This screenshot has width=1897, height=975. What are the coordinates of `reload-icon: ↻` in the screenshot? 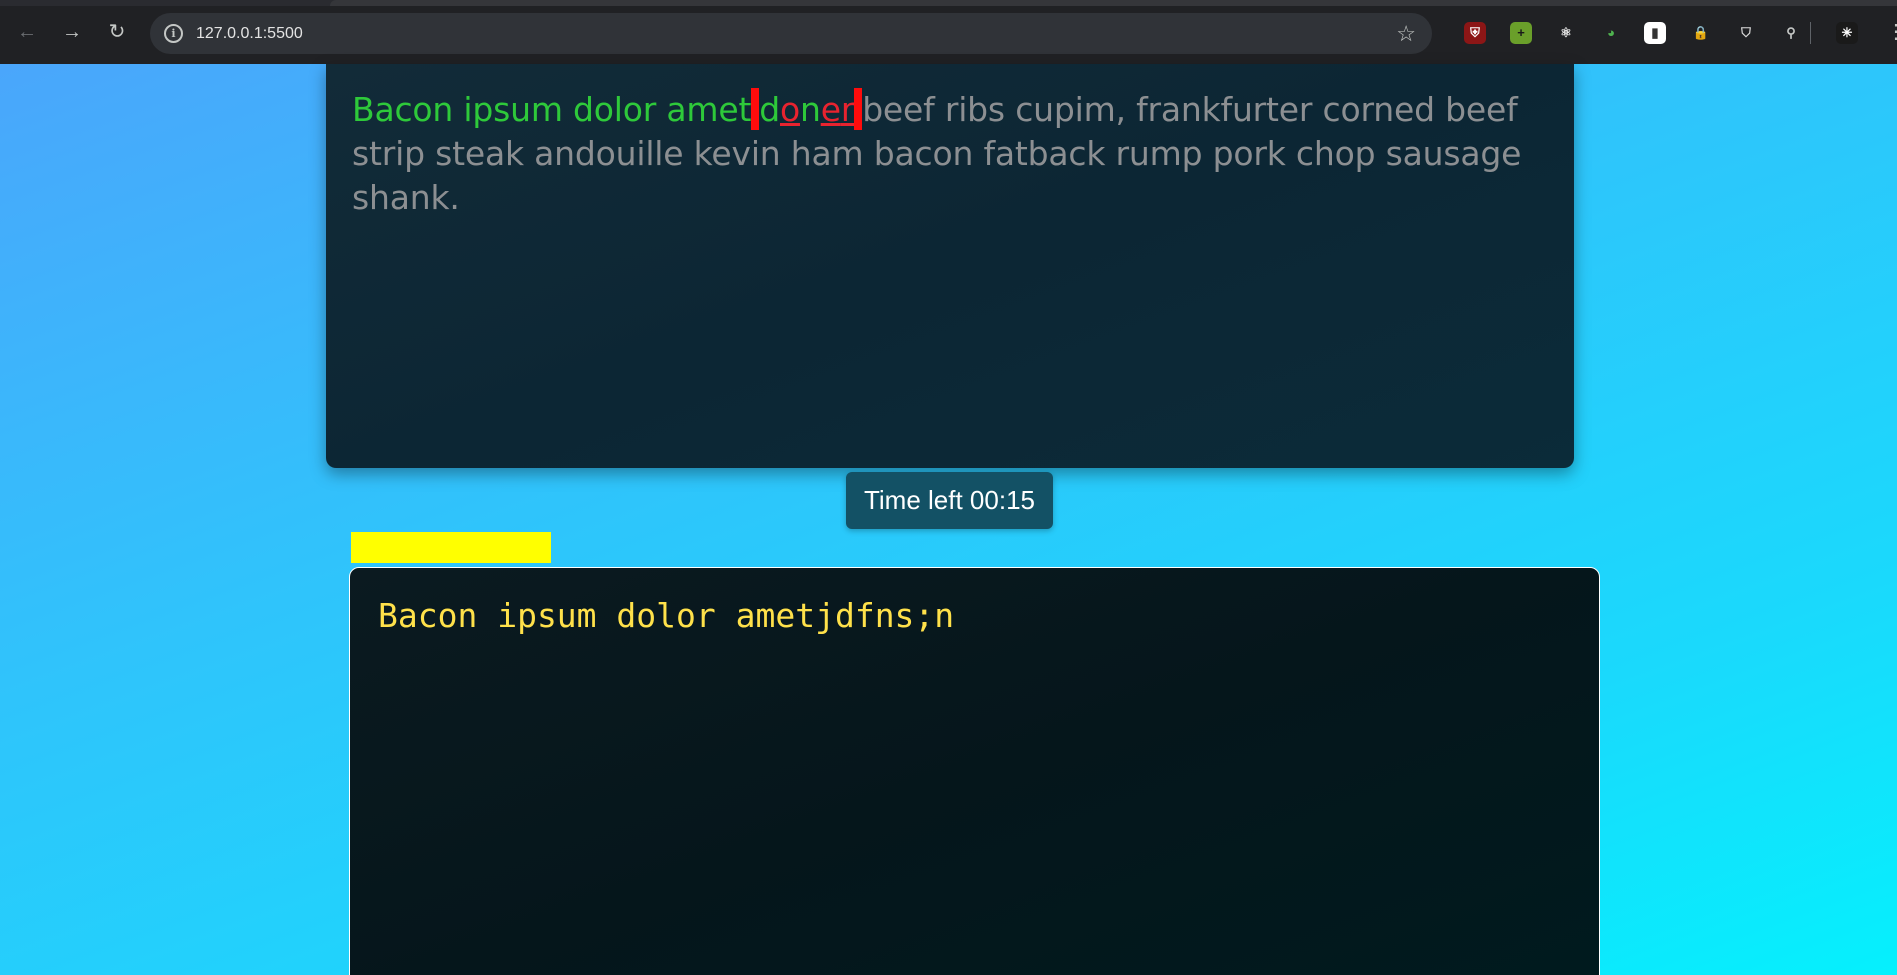 It's located at (117, 32).